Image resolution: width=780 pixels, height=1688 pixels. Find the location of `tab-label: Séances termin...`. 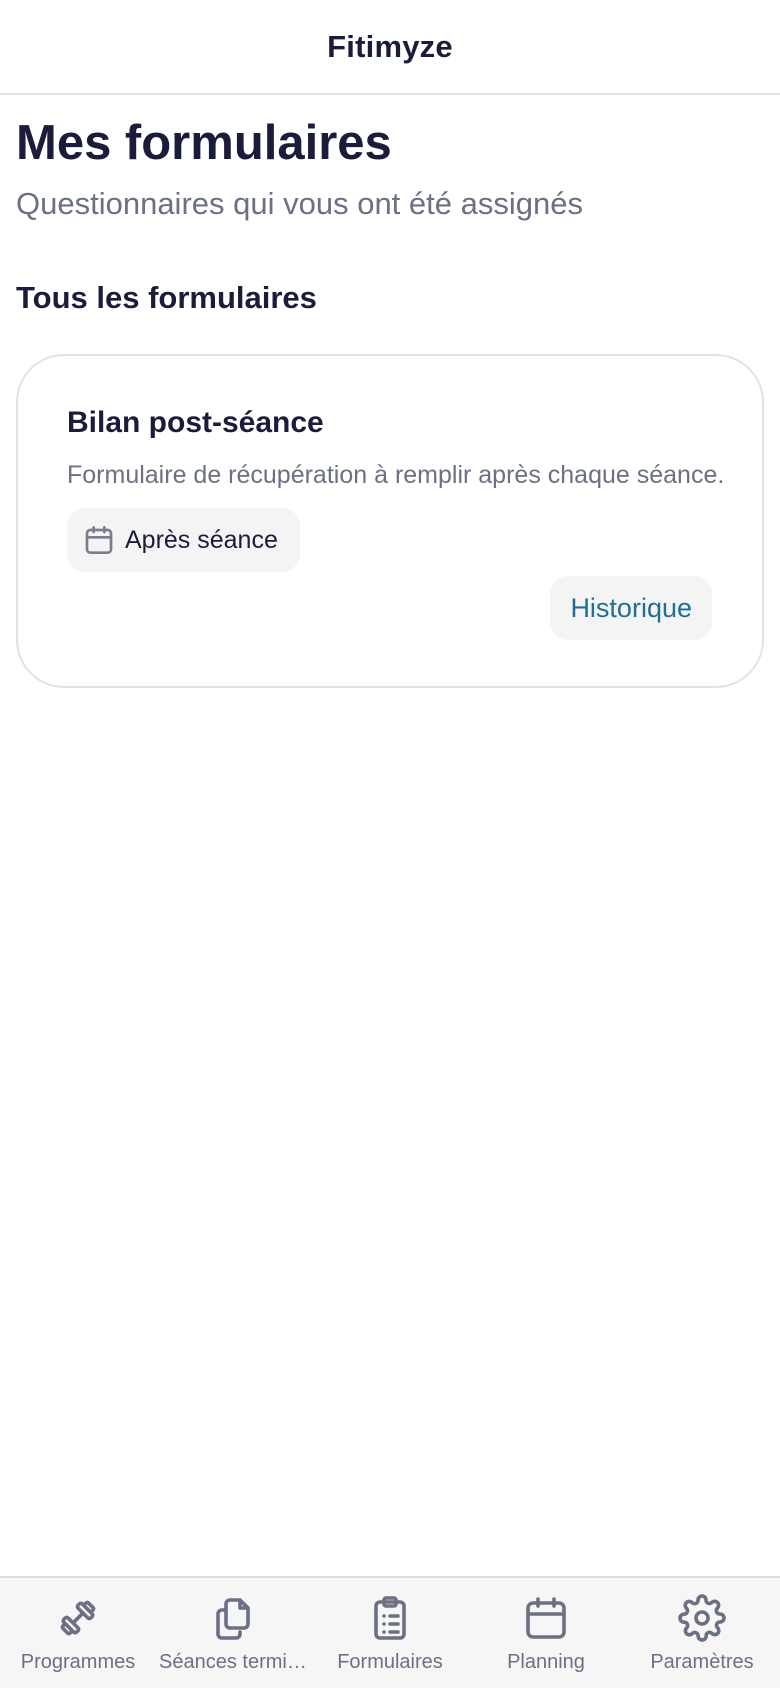

tab-label: Séances termin... is located at coordinates (234, 1662).